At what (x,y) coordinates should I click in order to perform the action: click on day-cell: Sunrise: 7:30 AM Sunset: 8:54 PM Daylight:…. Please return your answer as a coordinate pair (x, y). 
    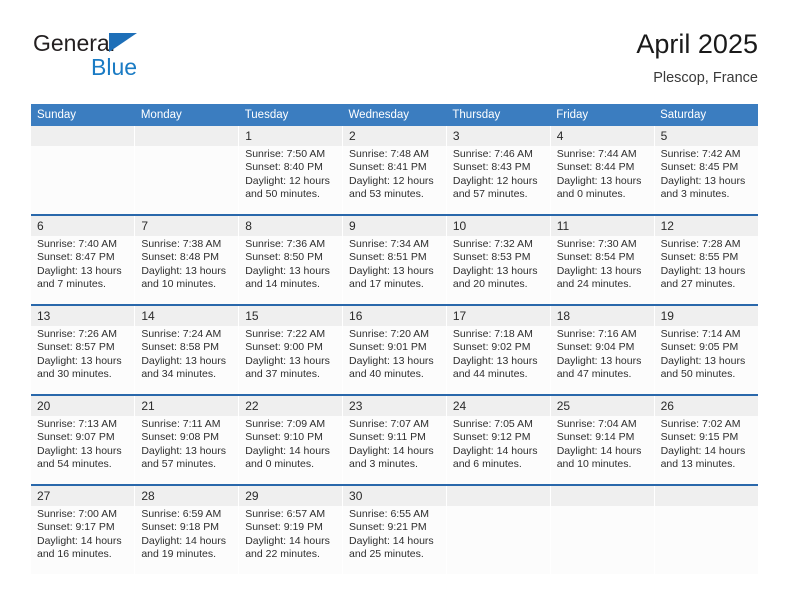
    Looking at the image, I should click on (602, 270).